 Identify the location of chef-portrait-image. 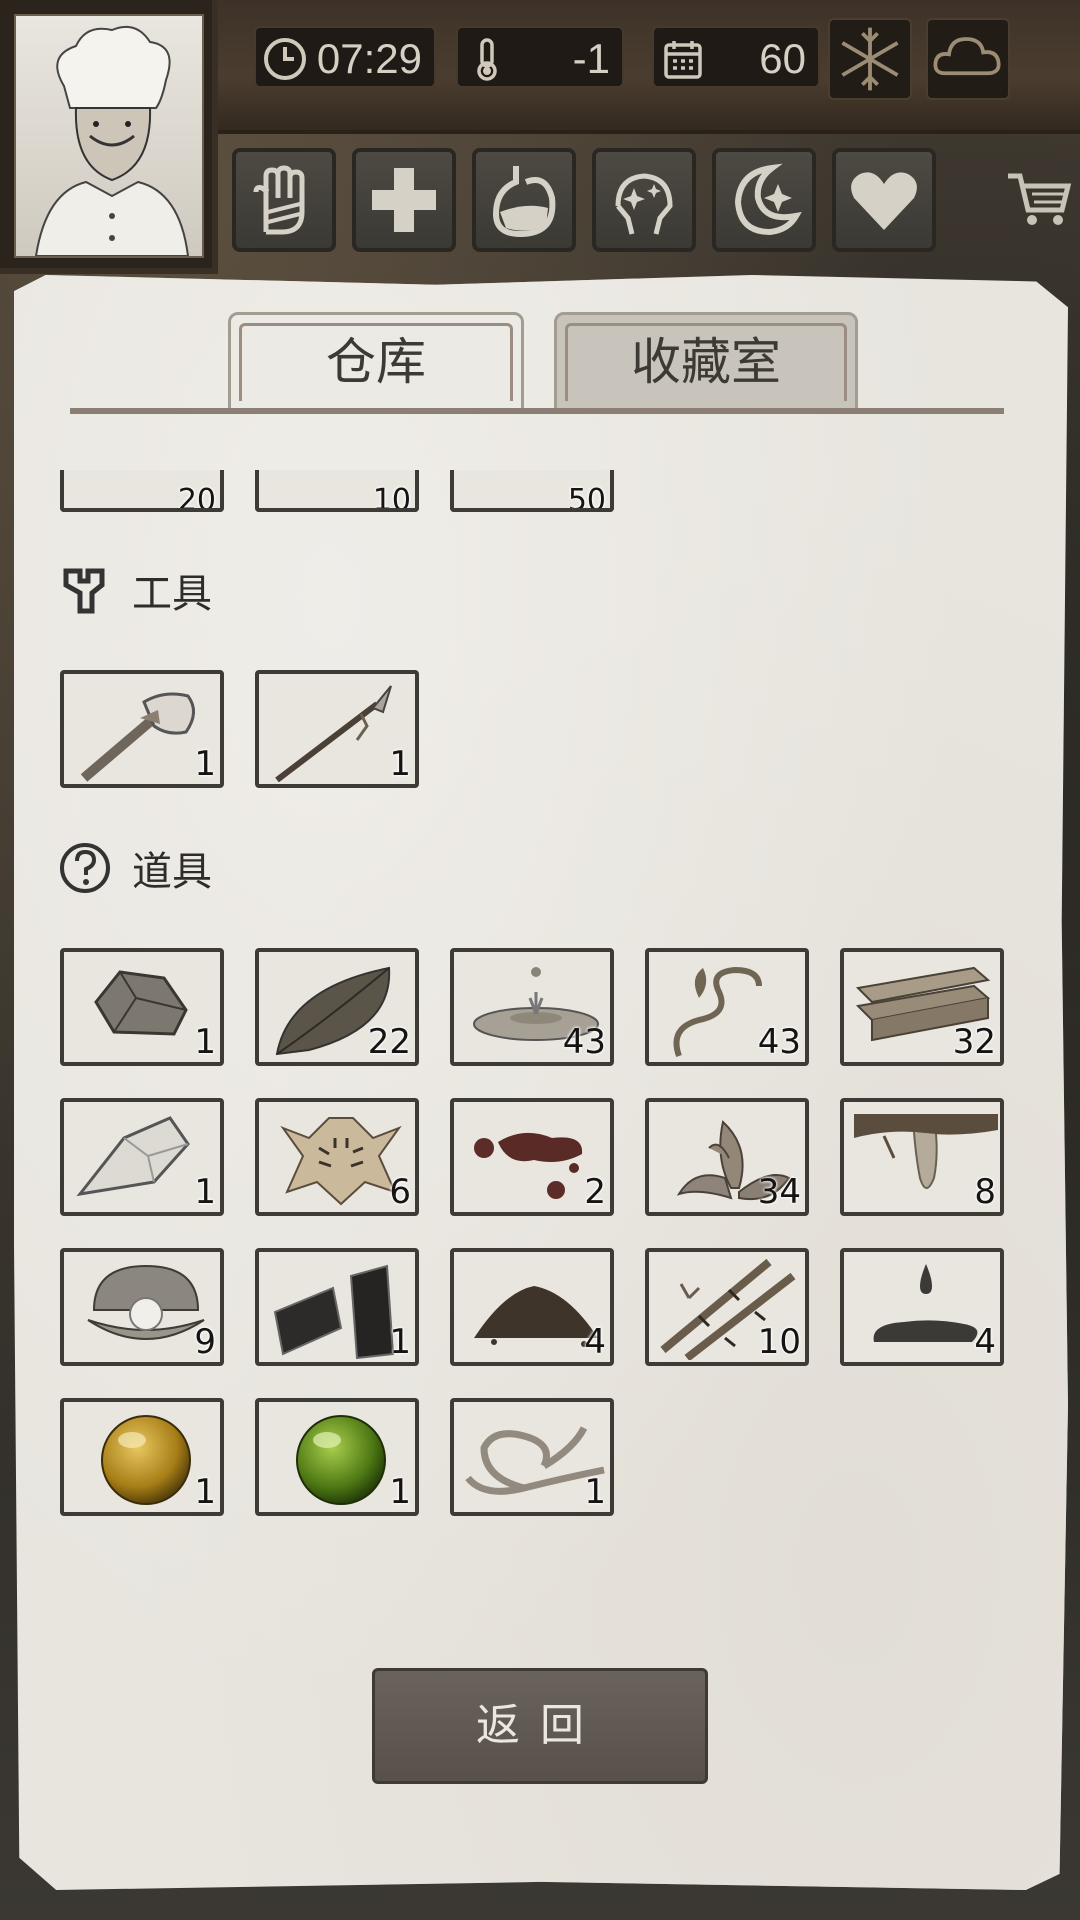
(109, 136).